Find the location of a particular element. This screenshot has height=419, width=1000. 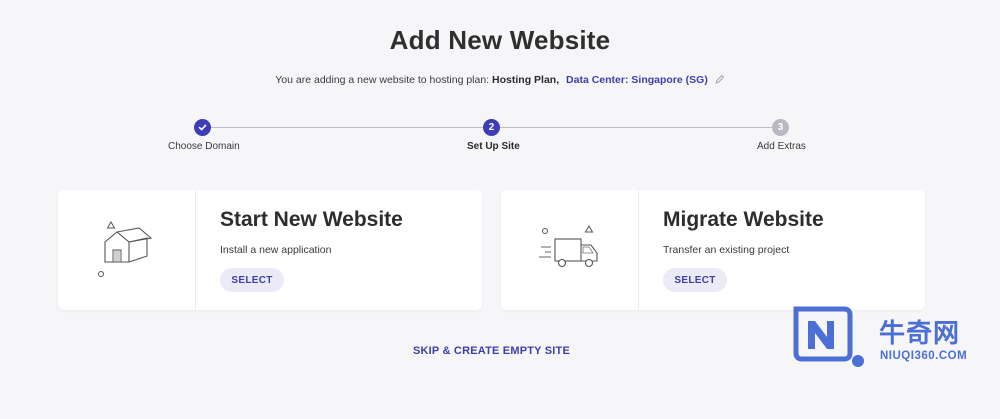

hosting-plan-name: Hosting Plan, is located at coordinates (526, 80).